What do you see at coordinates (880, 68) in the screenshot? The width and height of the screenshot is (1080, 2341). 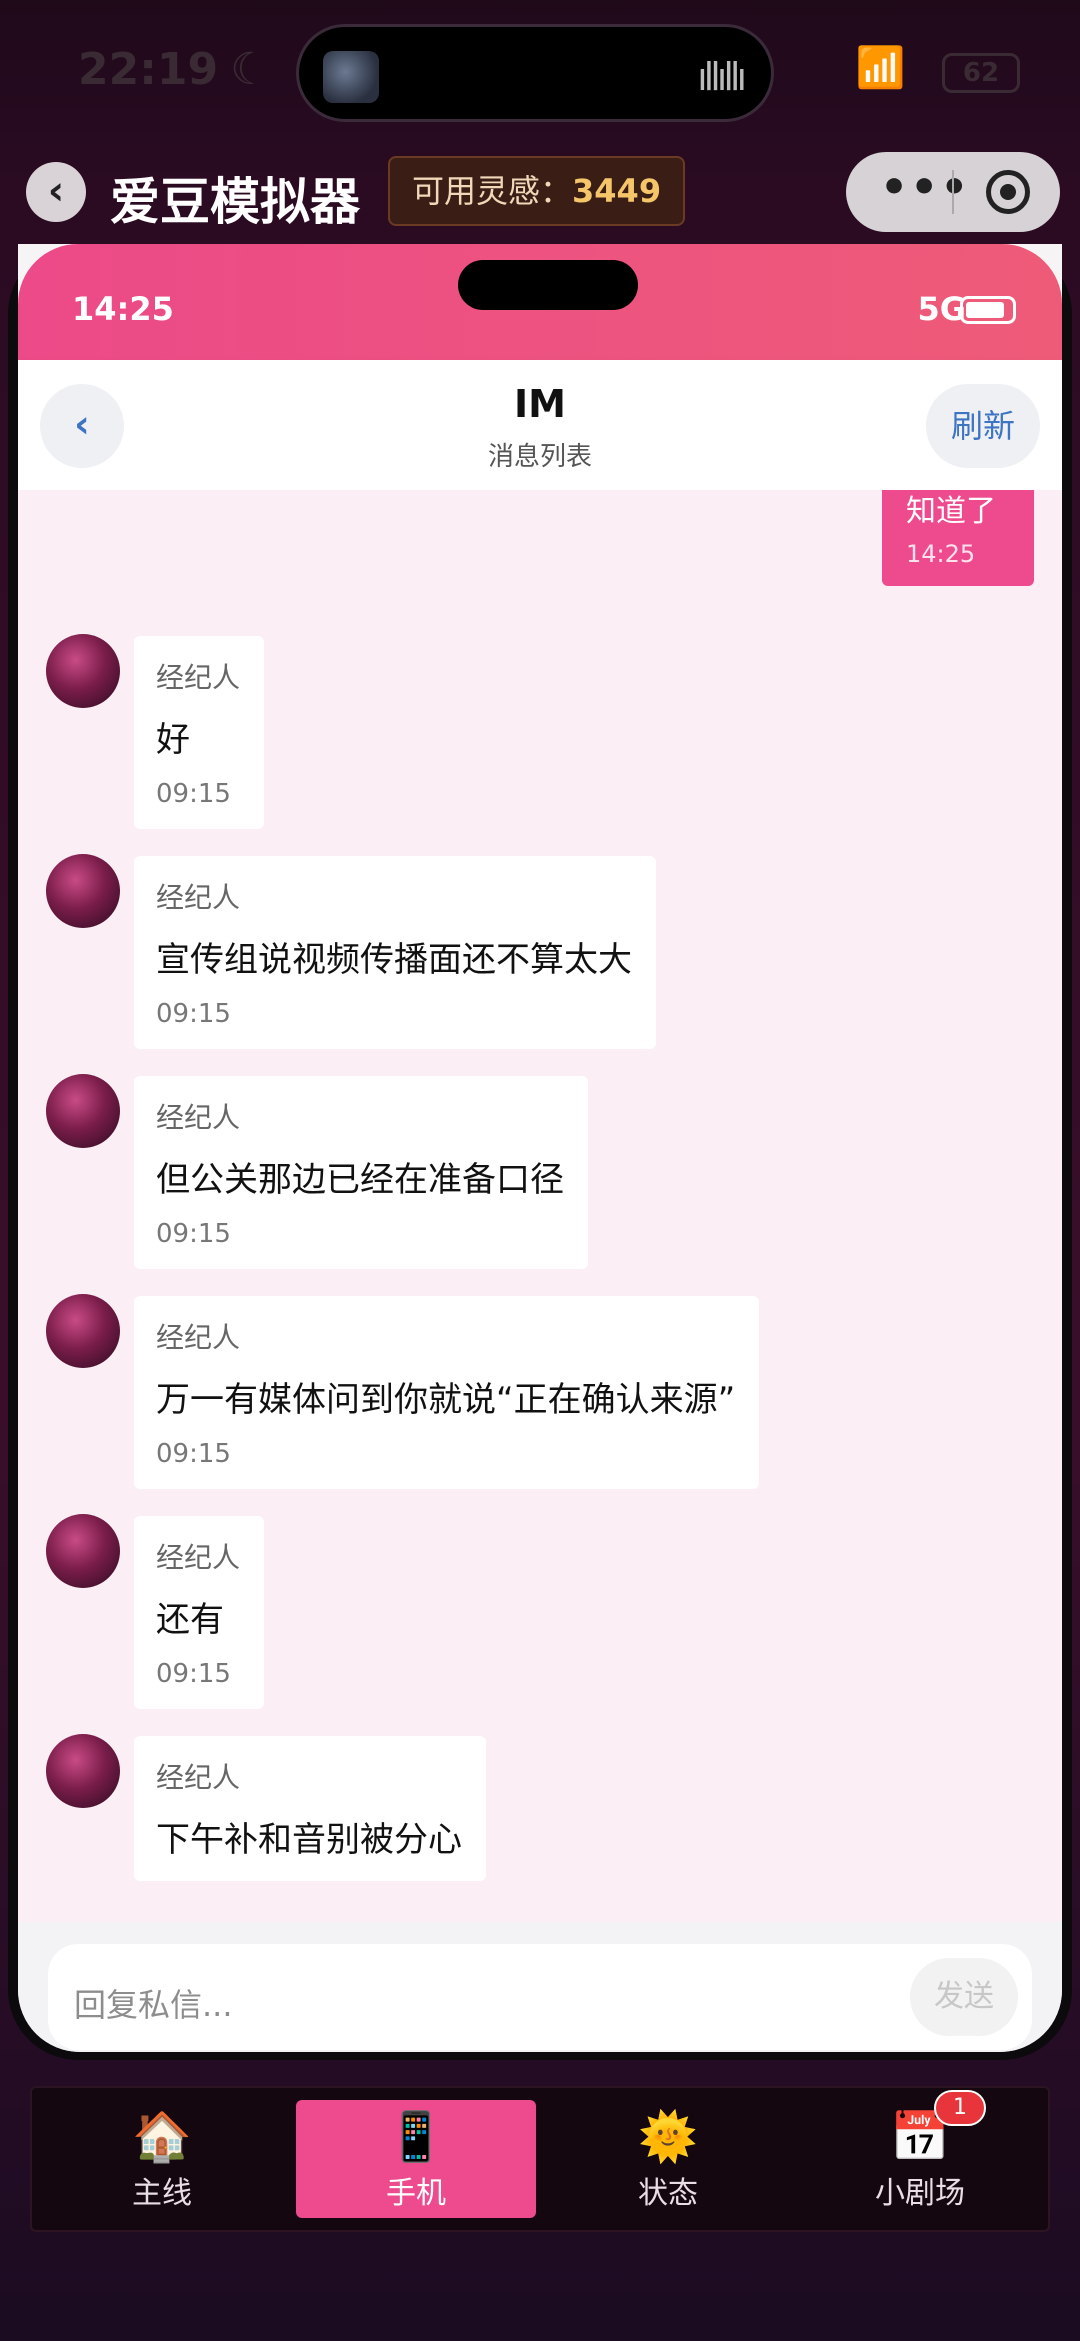 I see `wifi-icon: 📶` at bounding box center [880, 68].